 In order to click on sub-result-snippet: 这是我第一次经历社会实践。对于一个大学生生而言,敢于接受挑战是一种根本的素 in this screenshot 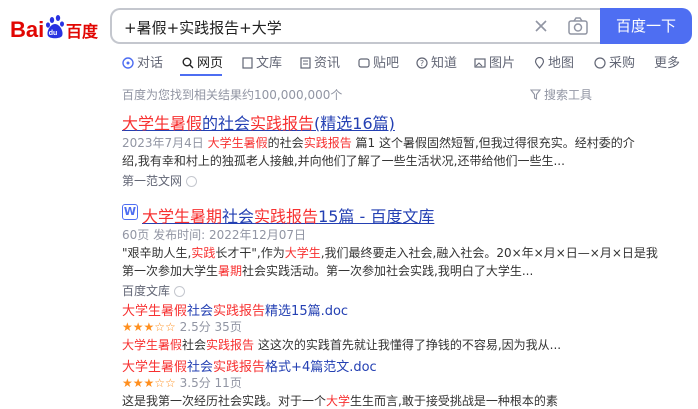, I will do `click(340, 401)`.